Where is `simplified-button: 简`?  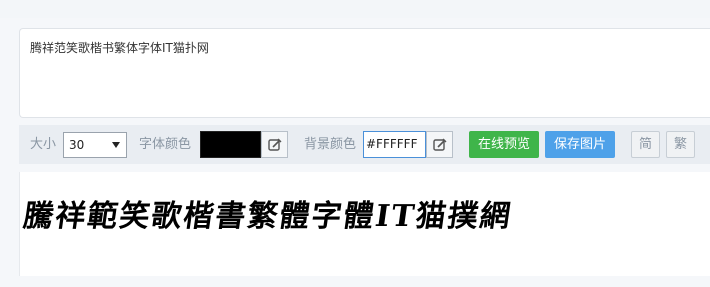 simplified-button: 简 is located at coordinates (645, 144).